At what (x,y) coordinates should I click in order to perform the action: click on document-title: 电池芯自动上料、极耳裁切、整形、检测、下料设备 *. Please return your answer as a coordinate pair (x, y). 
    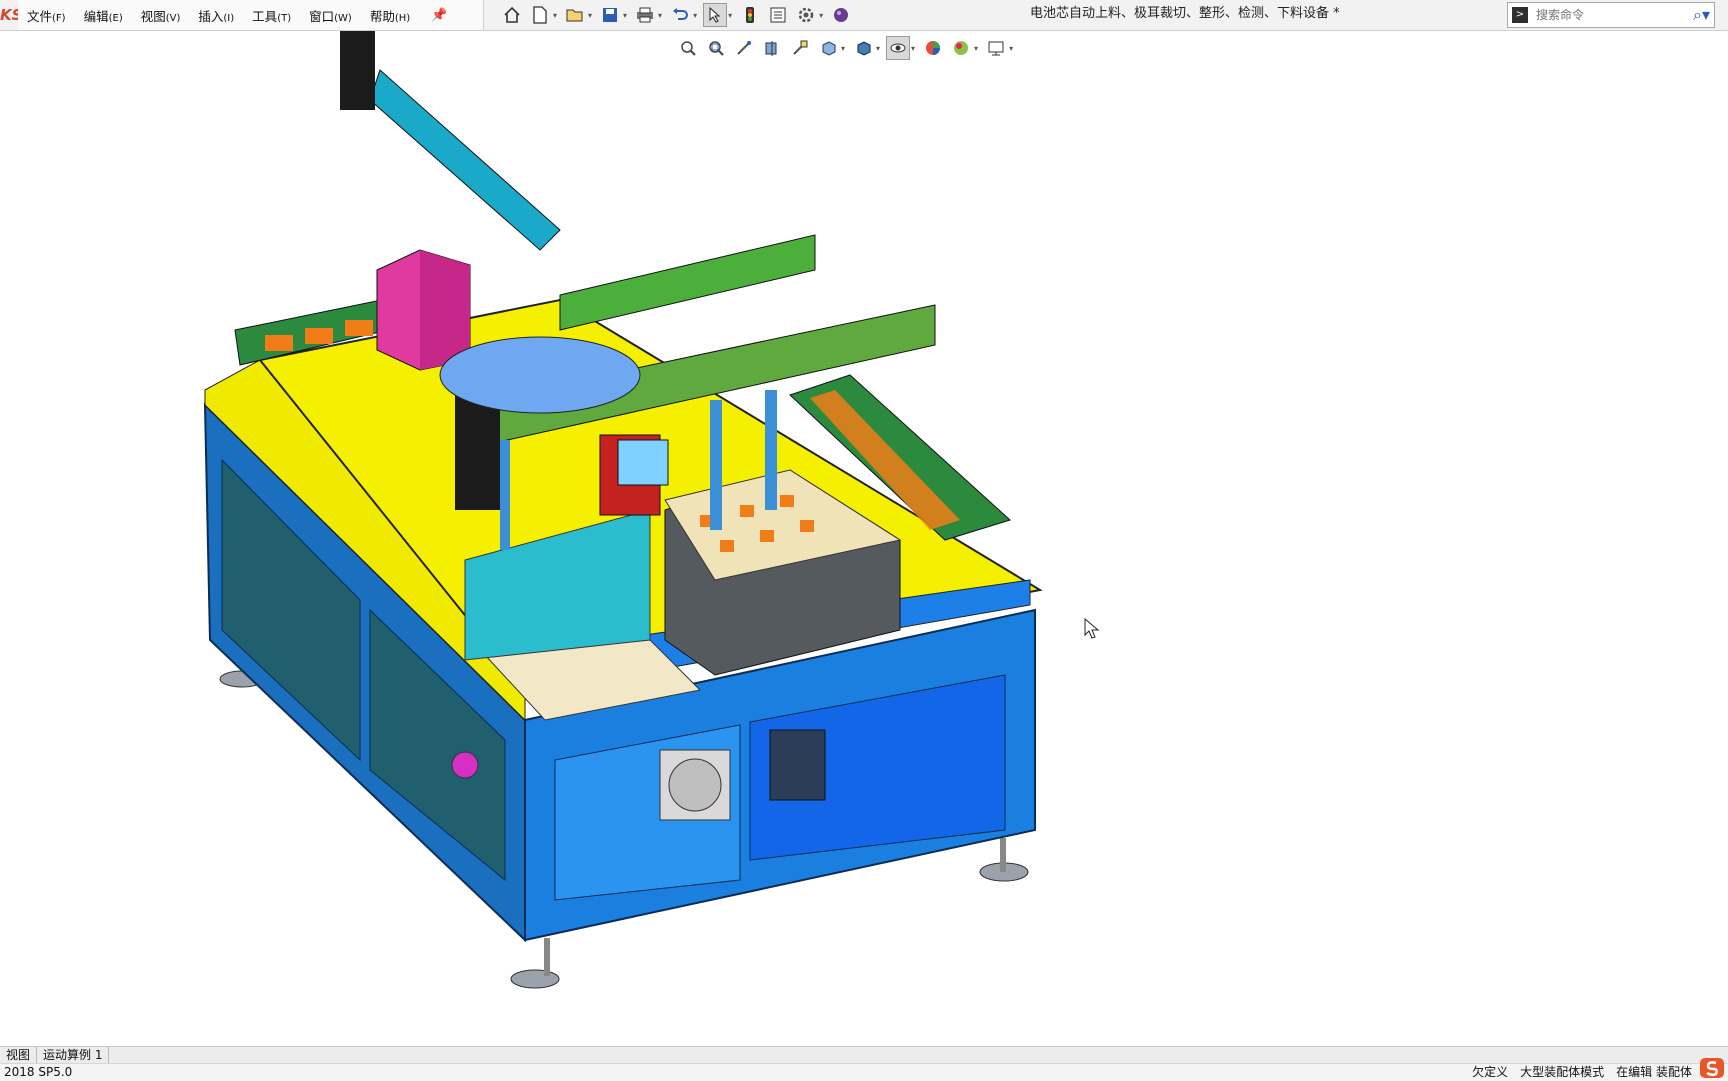
    Looking at the image, I should click on (1185, 13).